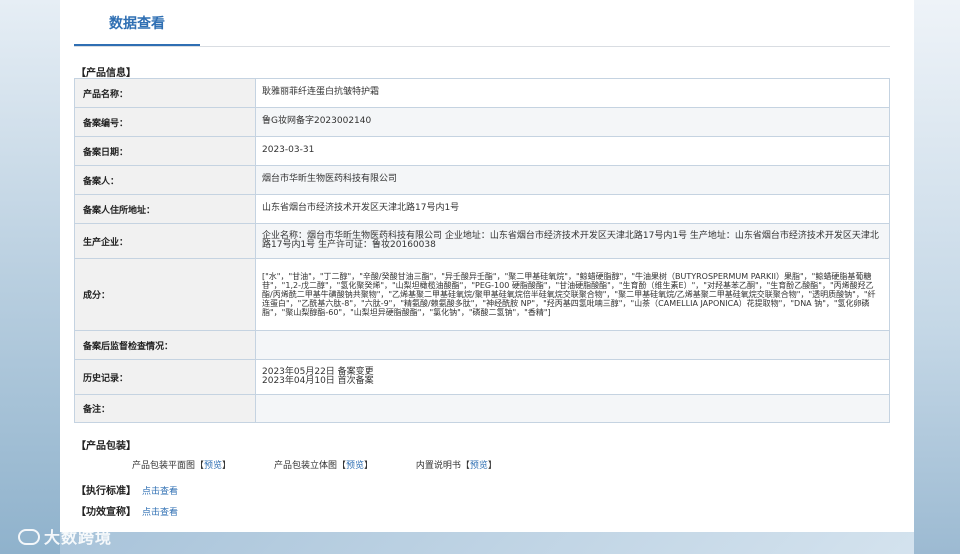 The width and height of the screenshot is (960, 554). I want to click on packaging-item-name: 产品包装平面图, so click(164, 466).